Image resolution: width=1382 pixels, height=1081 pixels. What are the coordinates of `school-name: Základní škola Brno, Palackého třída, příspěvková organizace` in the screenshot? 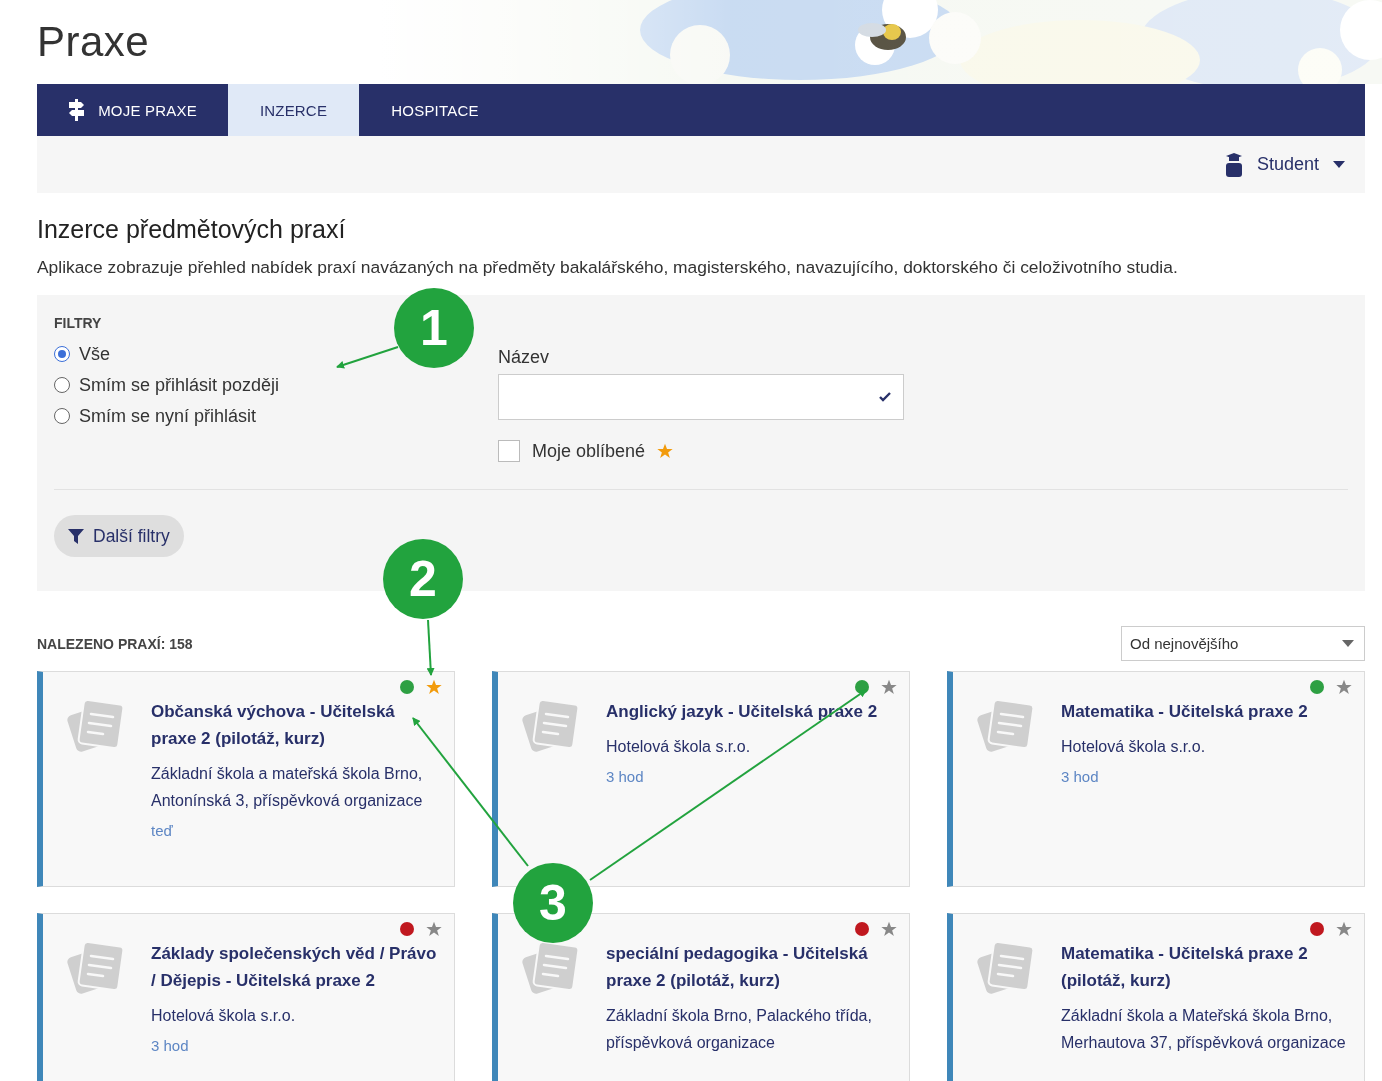 It's located at (739, 1029).